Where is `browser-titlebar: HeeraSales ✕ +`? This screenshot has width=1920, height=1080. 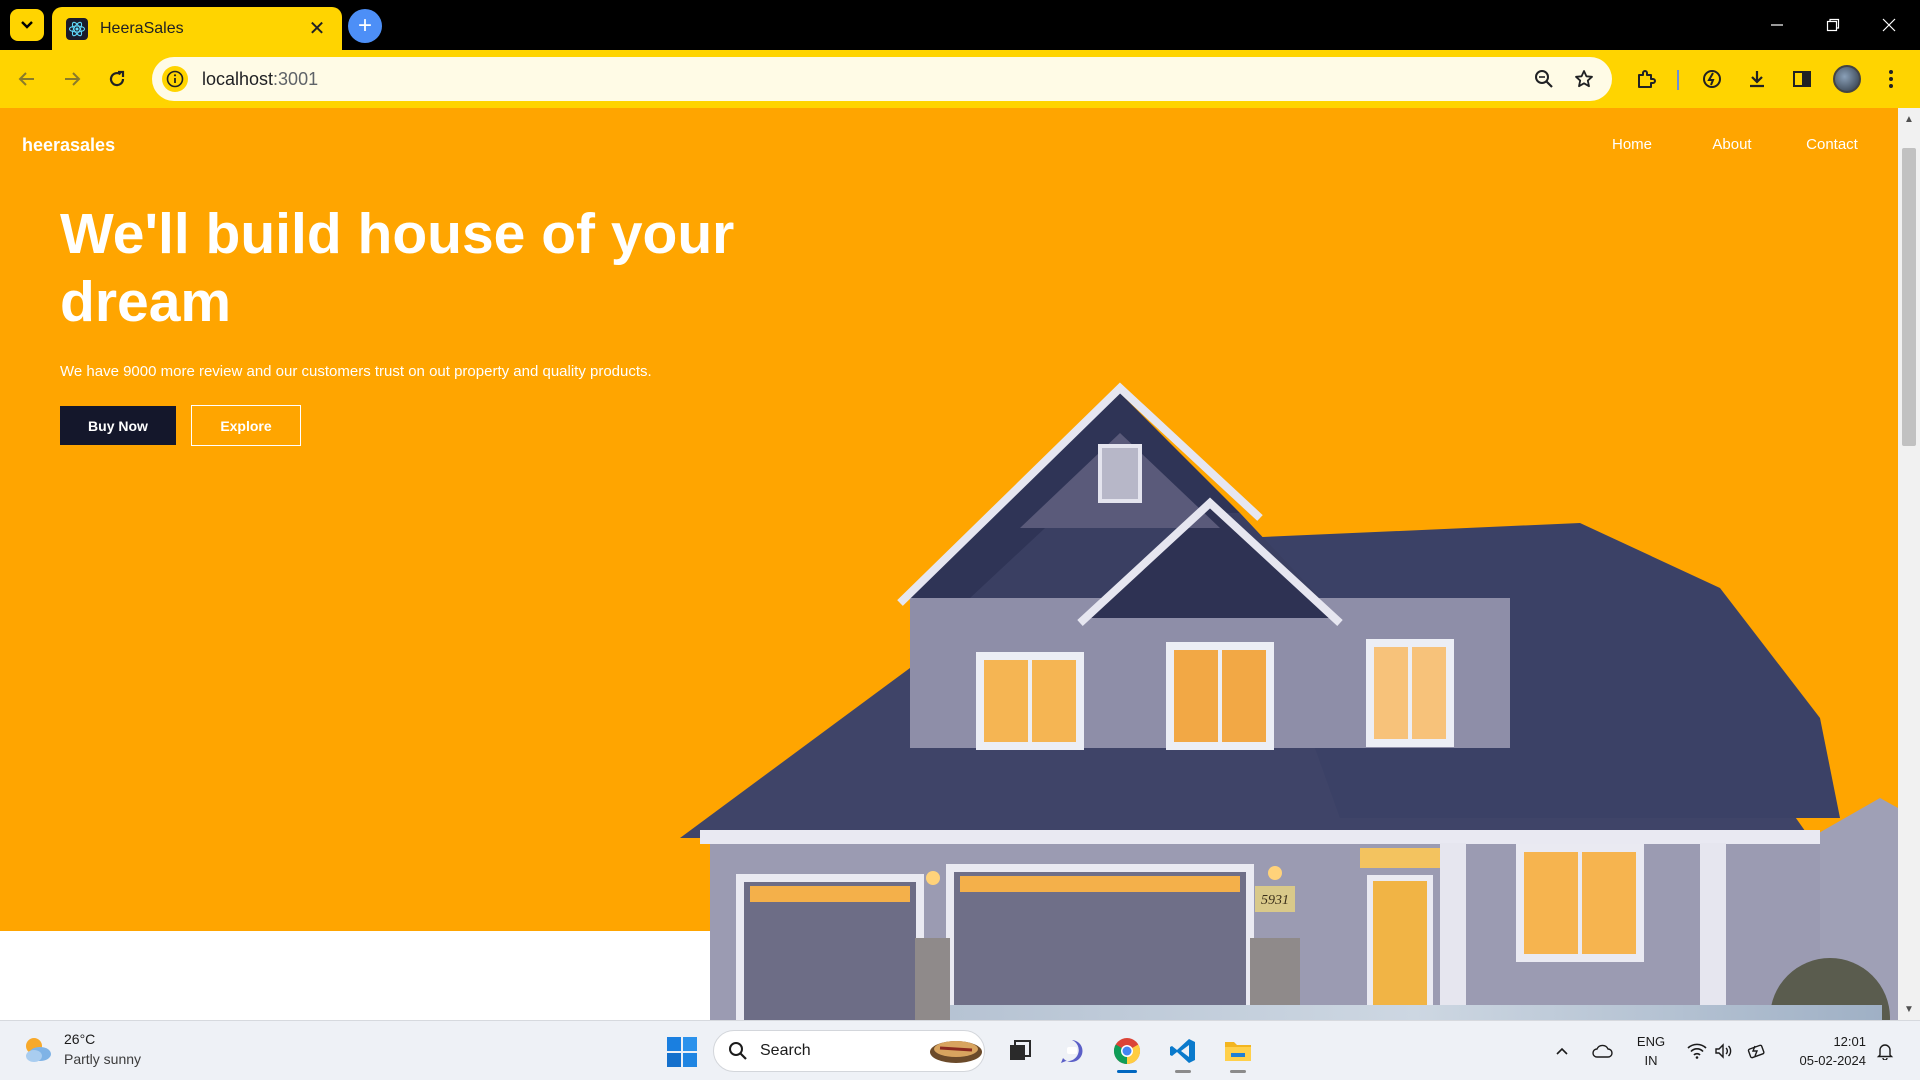
browser-titlebar: HeeraSales ✕ + is located at coordinates (960, 25).